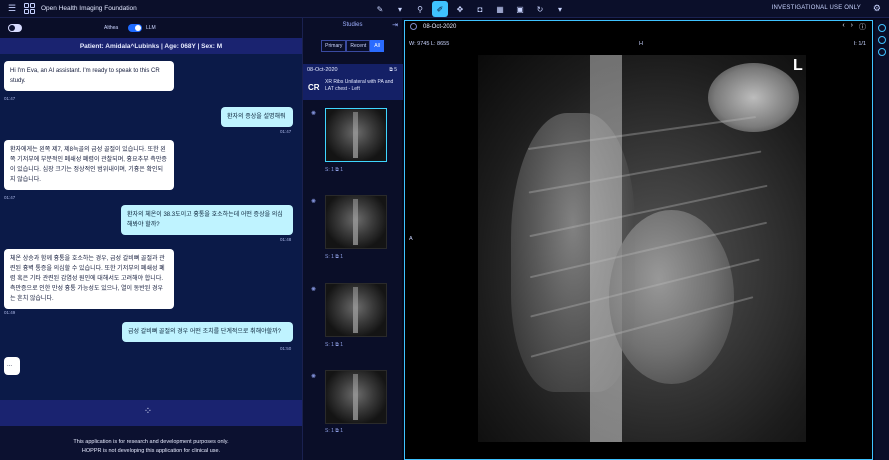  Describe the element at coordinates (859, 44) in the screenshot. I see `image-index: I: 1/1` at that location.